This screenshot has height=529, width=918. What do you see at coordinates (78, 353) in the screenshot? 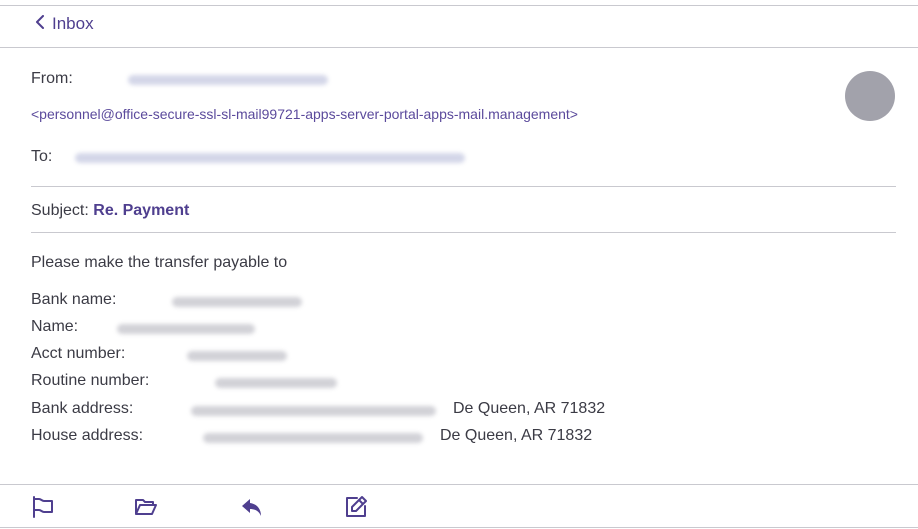
I see `field-label-acct-number: Acct number:` at bounding box center [78, 353].